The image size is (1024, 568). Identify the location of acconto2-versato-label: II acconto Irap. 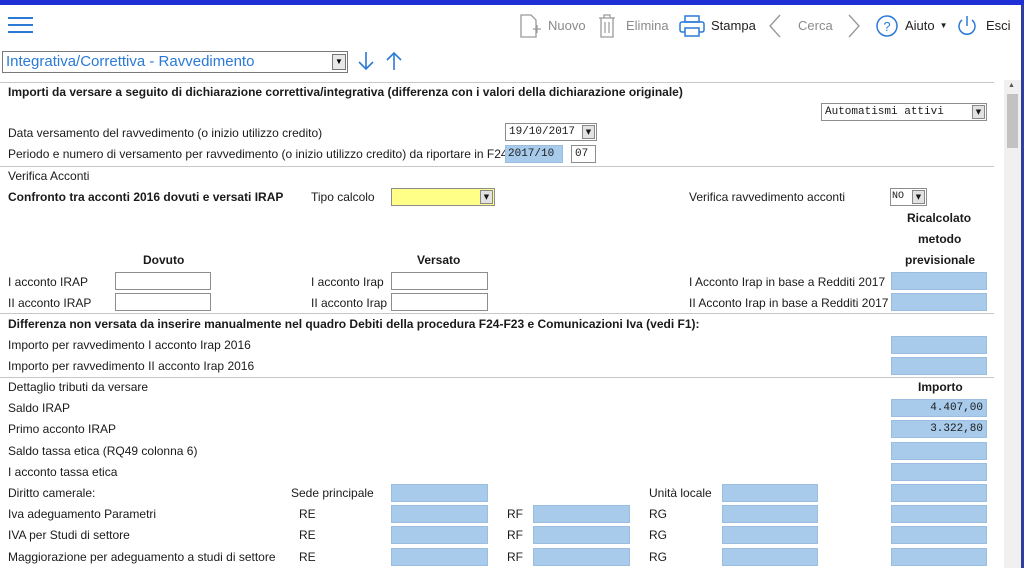
(349, 303).